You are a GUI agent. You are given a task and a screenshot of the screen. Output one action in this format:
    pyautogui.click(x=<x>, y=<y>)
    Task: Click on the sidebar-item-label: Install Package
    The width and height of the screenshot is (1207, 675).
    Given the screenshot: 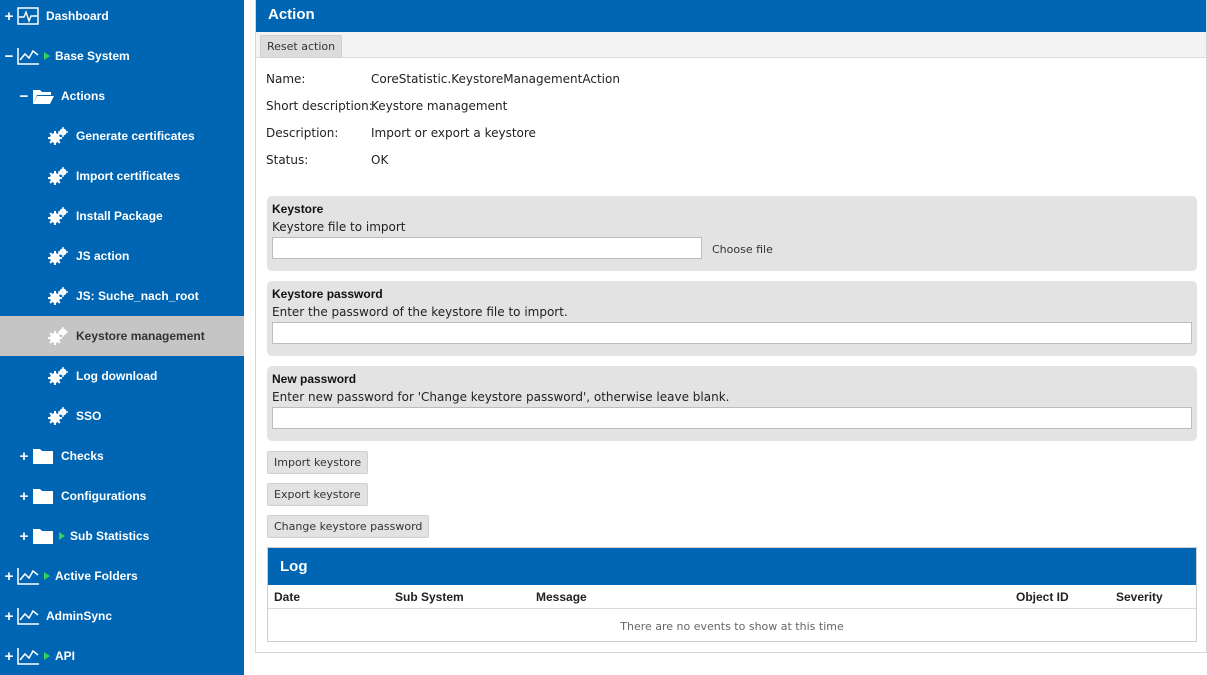 What is the action you would take?
    pyautogui.click(x=119, y=216)
    